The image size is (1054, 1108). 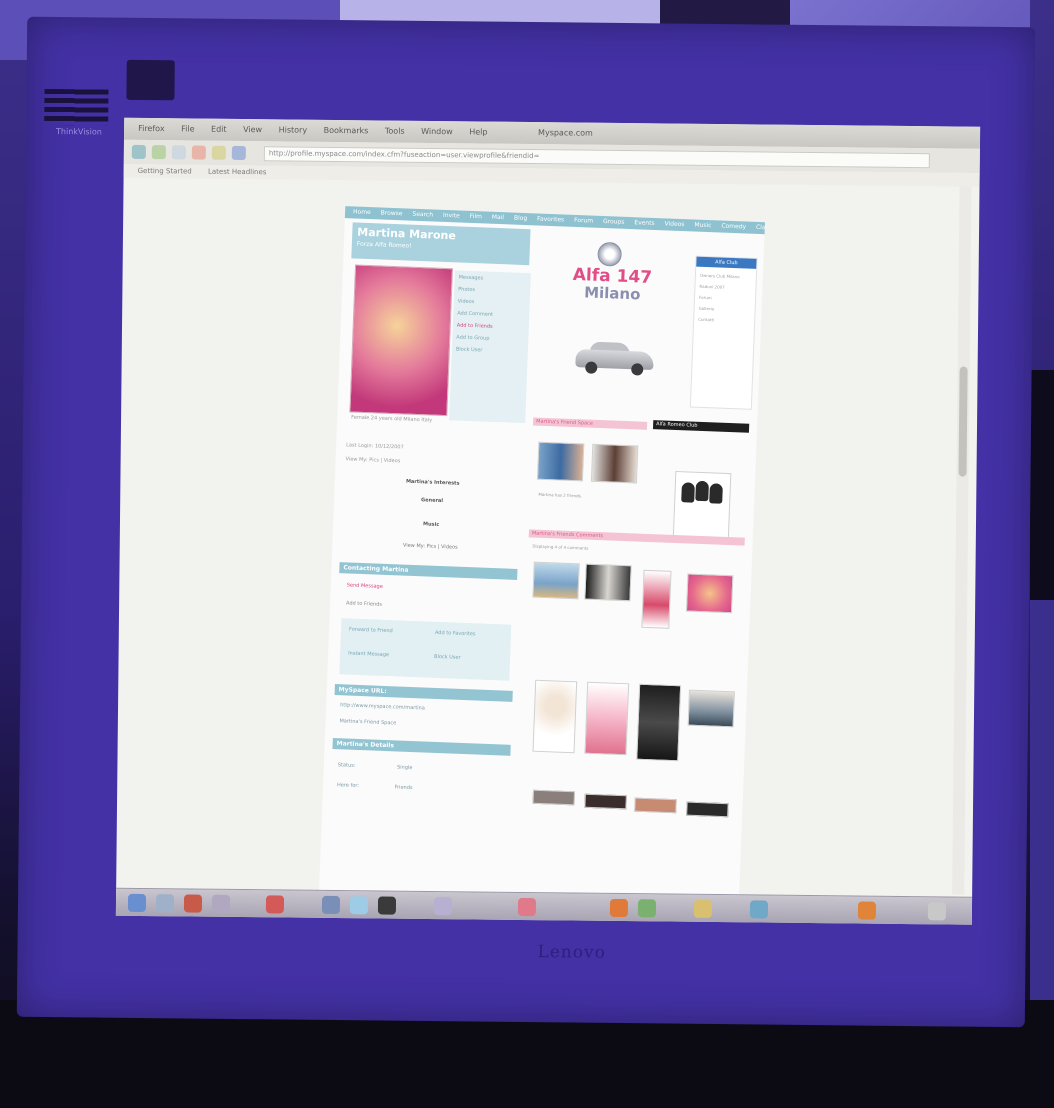 I want to click on menu-item: Help, so click(x=478, y=131).